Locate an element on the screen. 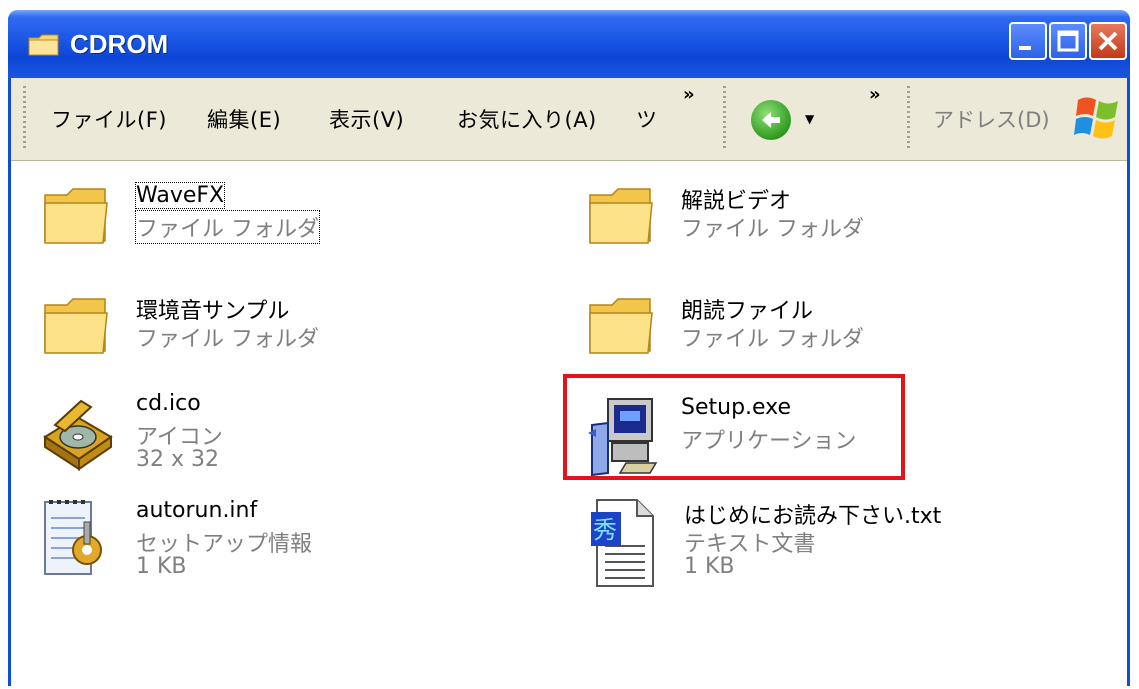 The width and height of the screenshot is (1139, 689). setup-highlight-box is located at coordinates (734, 427).